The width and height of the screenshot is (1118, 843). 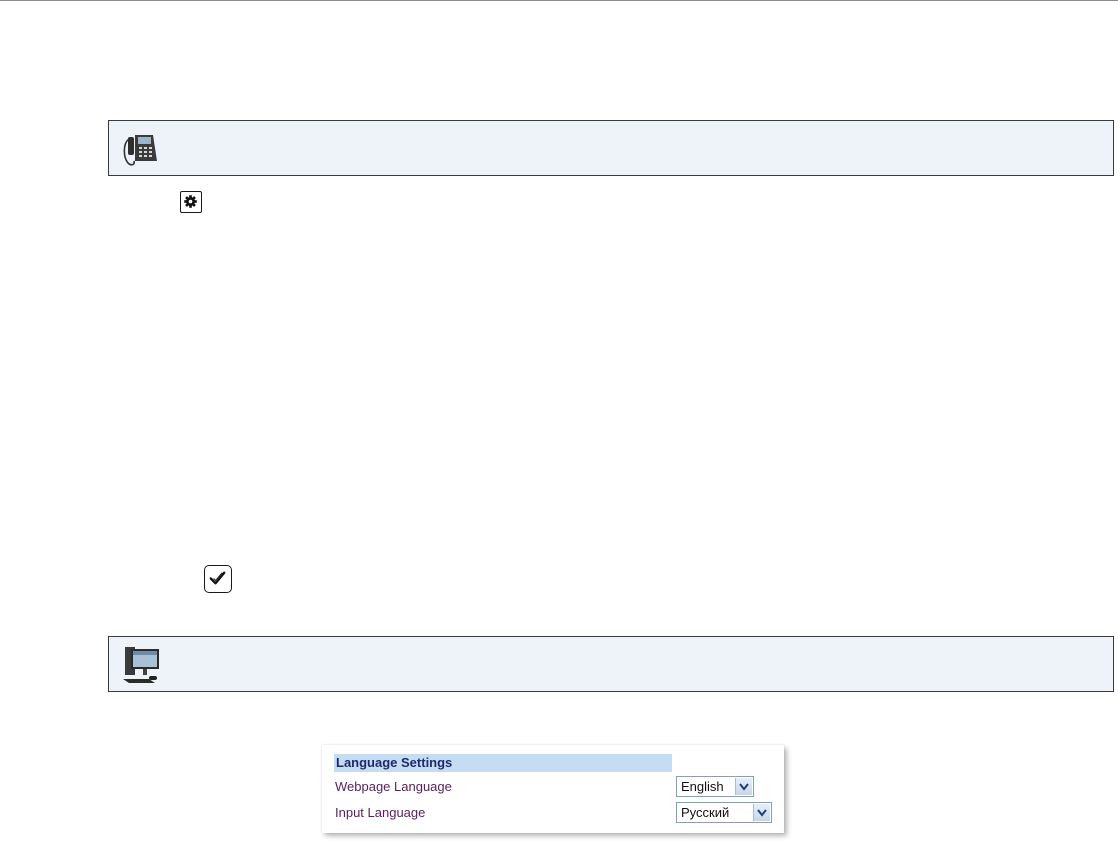 I want to click on input-language-select: Русский, so click(x=724, y=812).